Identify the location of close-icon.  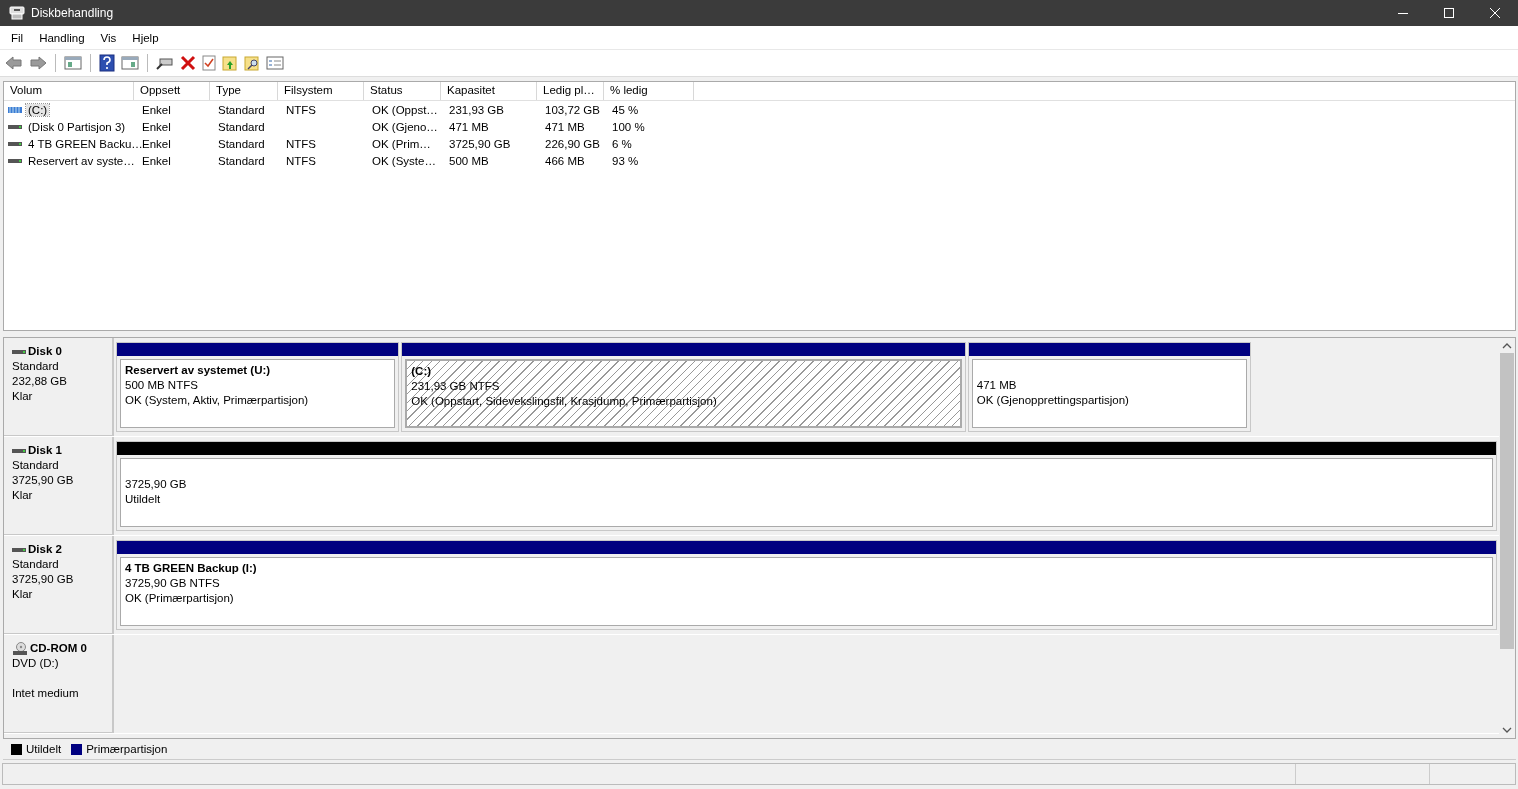
(1495, 13).